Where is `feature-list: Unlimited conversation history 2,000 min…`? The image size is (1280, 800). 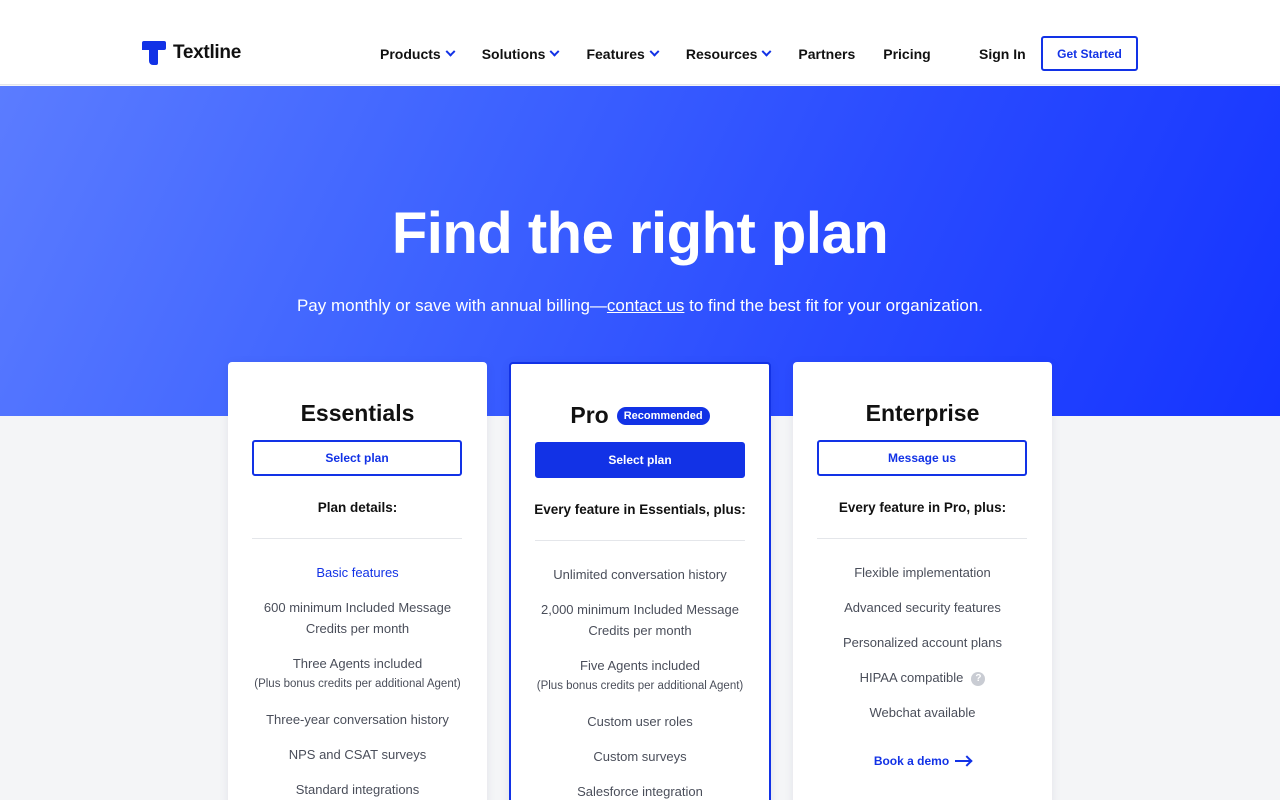 feature-list: Unlimited conversation history 2,000 min… is located at coordinates (640, 682).